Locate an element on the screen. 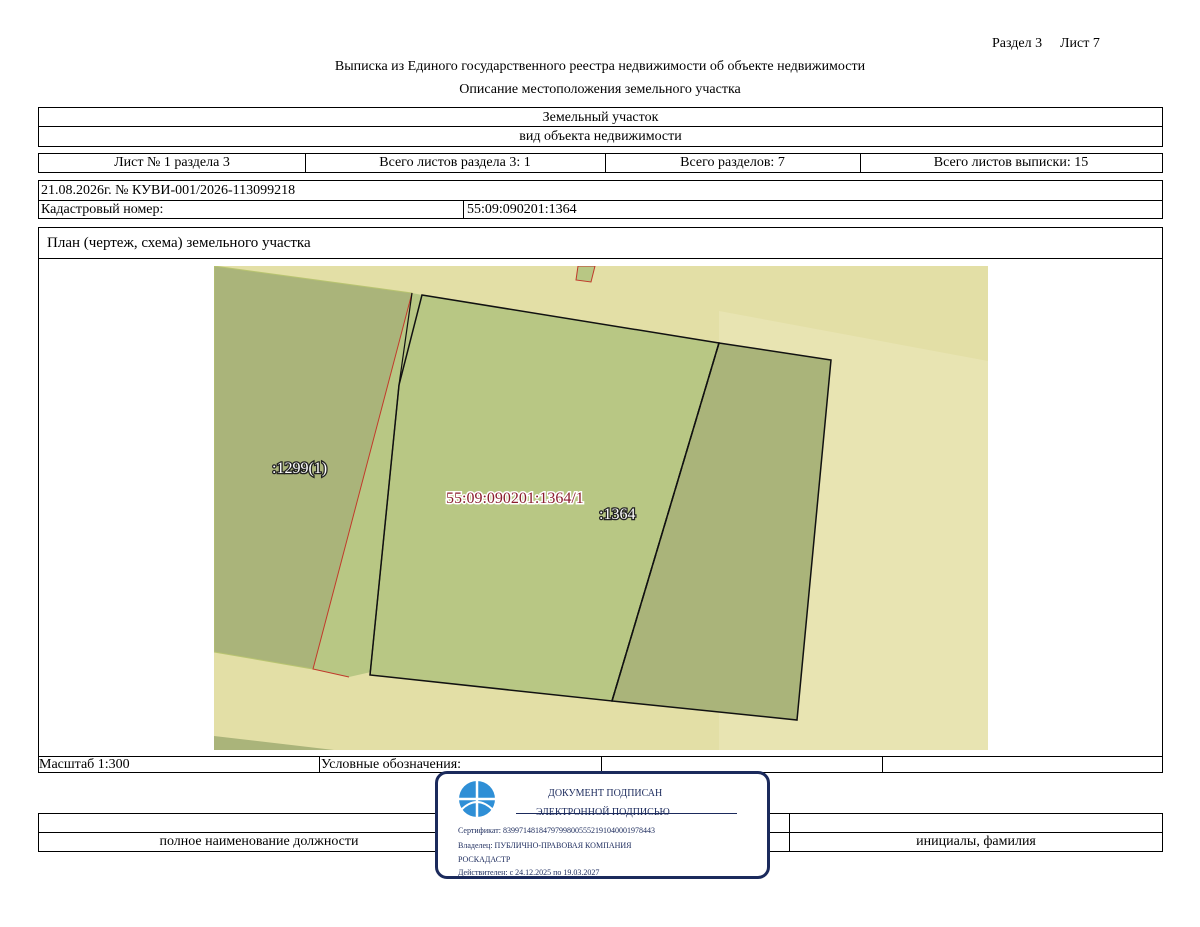  position-caption: полное наименование должности is located at coordinates (259, 841).